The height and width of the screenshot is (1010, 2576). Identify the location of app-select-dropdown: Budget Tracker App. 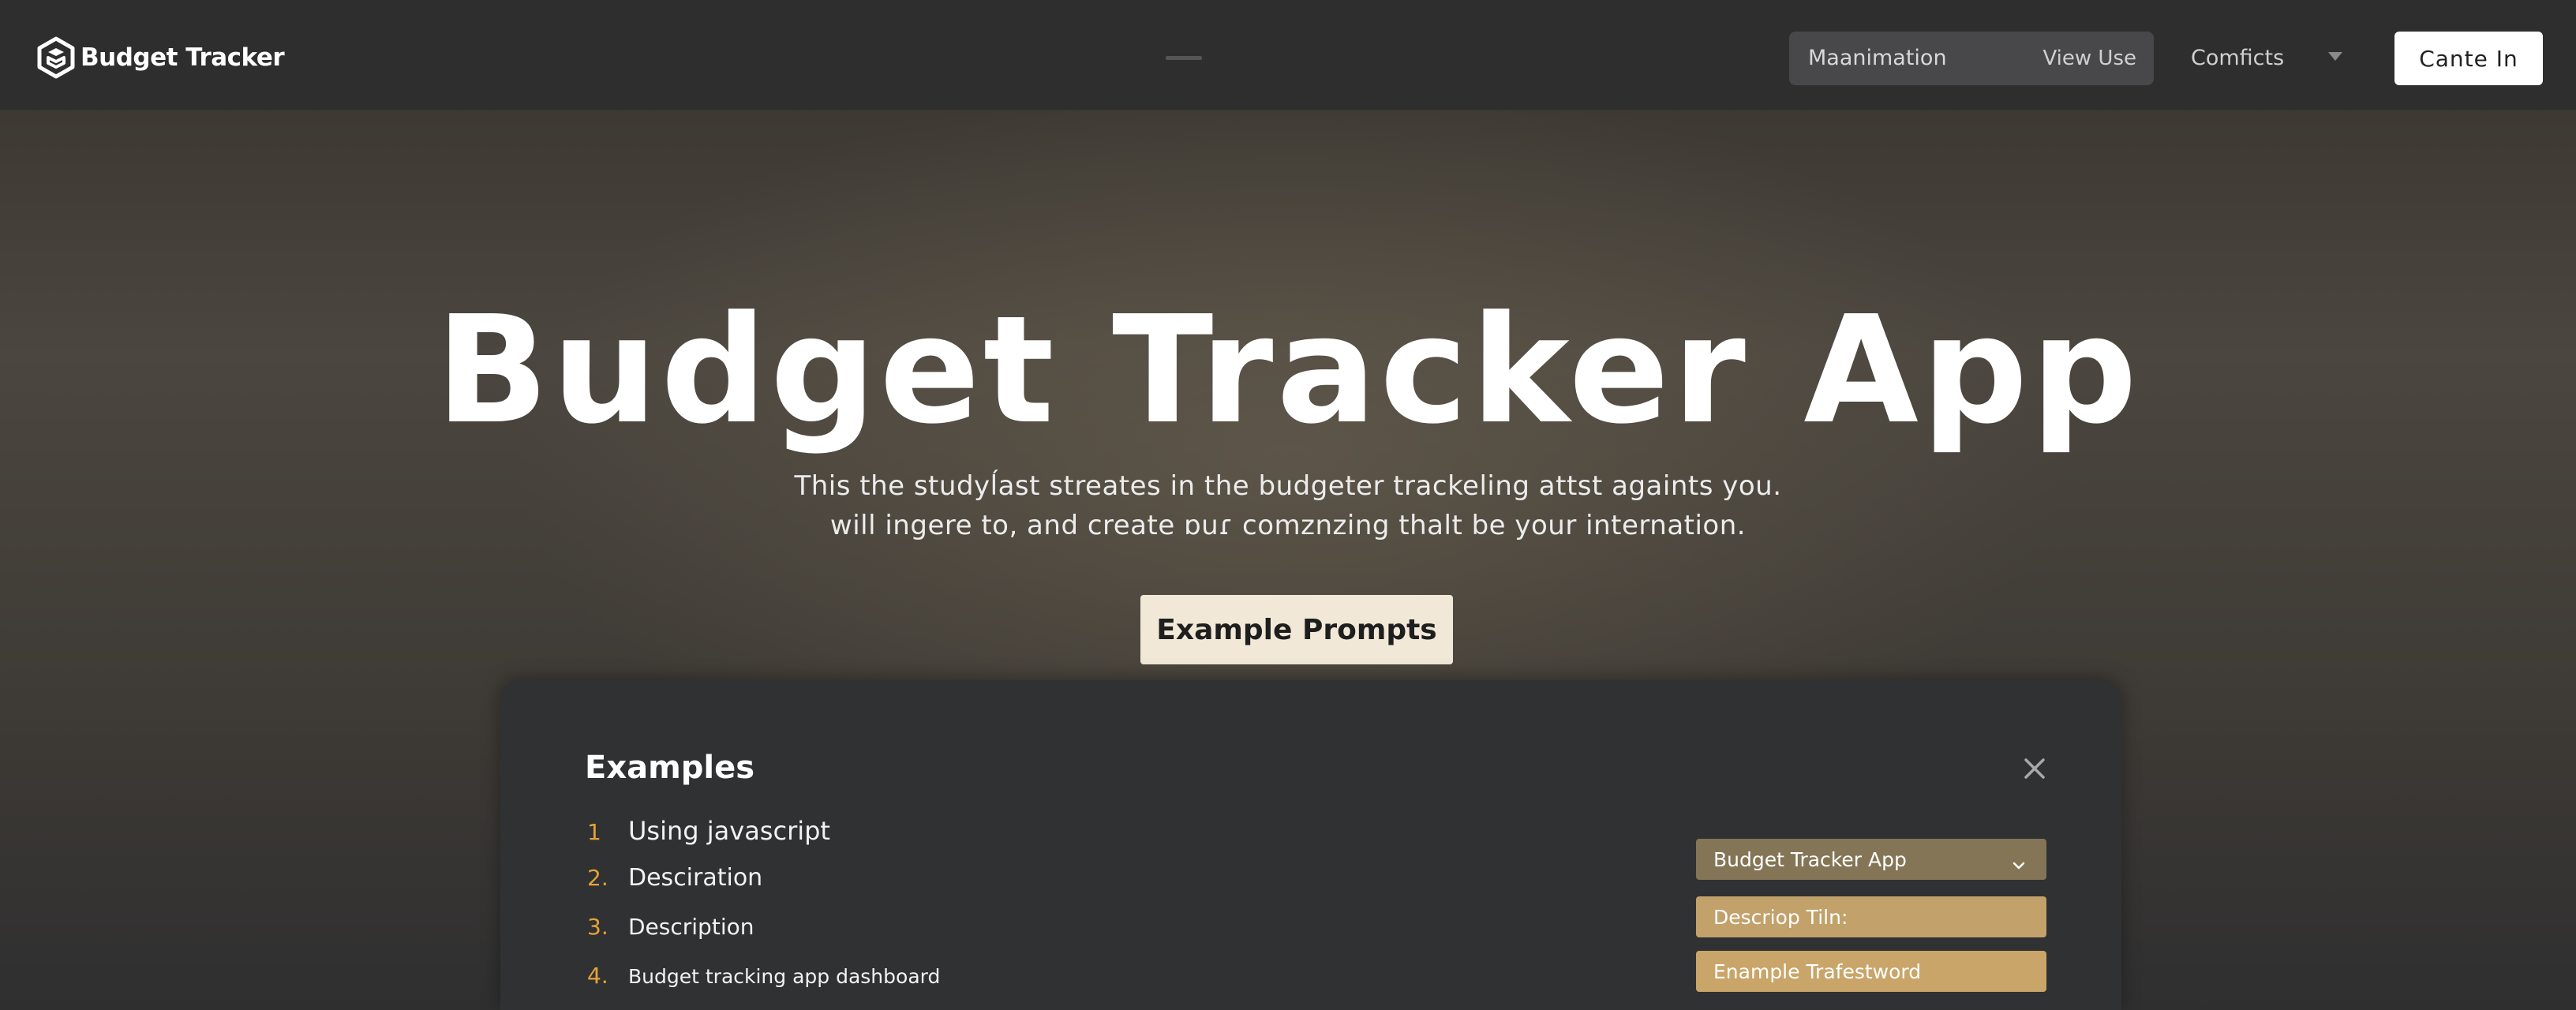
(1871, 860).